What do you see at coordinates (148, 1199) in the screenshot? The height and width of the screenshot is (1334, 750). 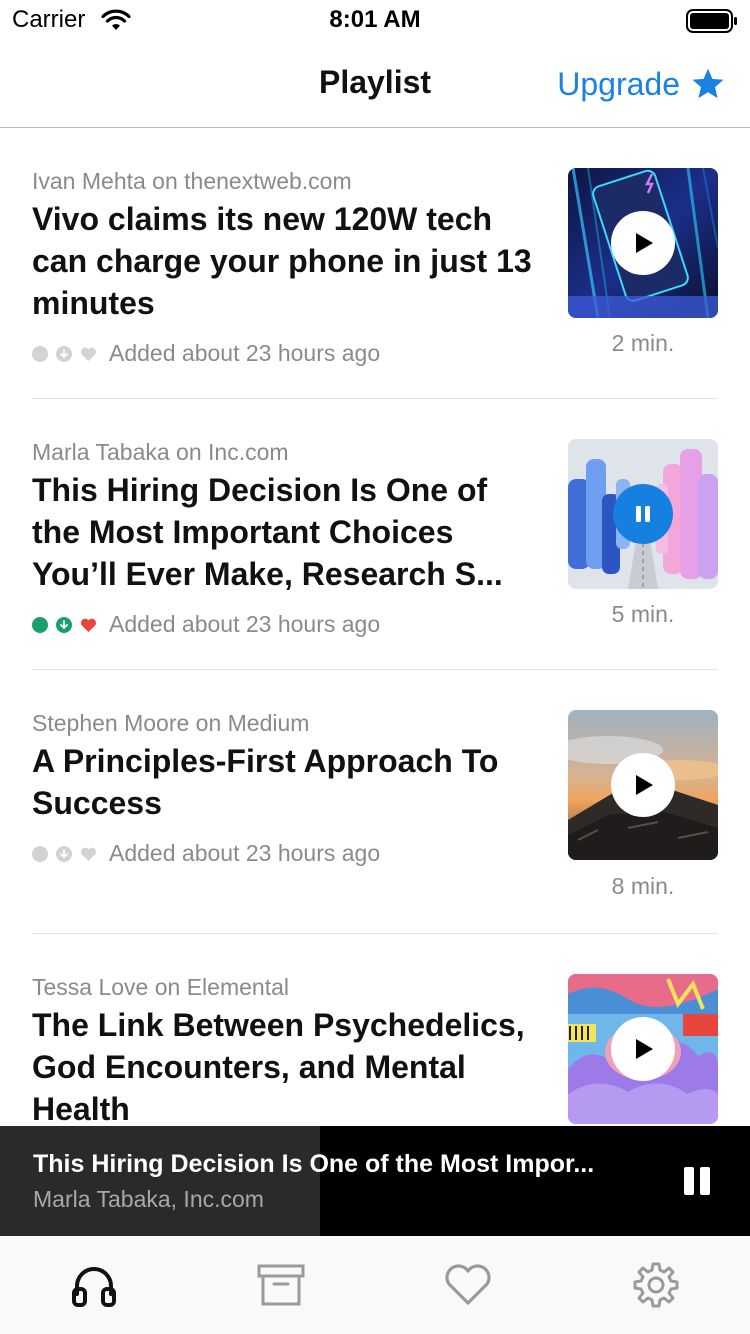 I see `now-playing-subtitle: Marla Tabaka, Inc.com` at bounding box center [148, 1199].